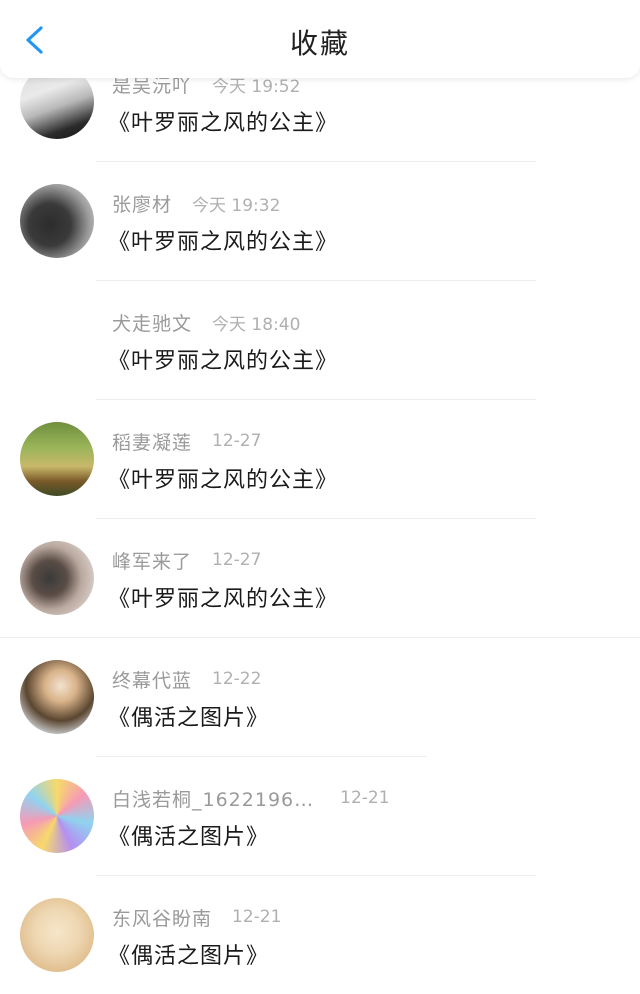  Describe the element at coordinates (162, 918) in the screenshot. I see `favorite-author: 东风谷盼南` at that location.